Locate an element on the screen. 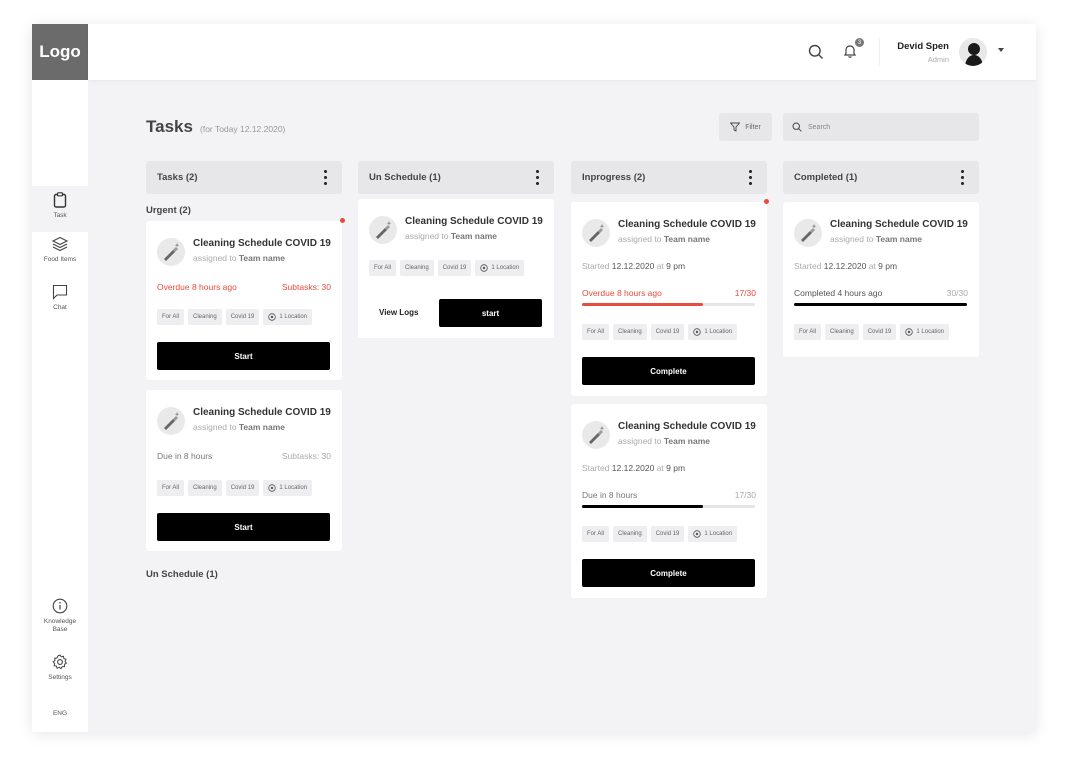 The image size is (1068, 772). view-logs-link: View Logs is located at coordinates (398, 312).